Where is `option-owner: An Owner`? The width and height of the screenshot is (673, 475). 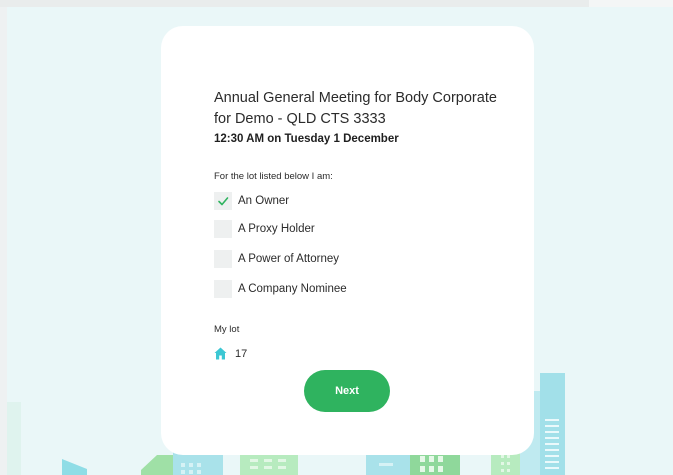 option-owner: An Owner is located at coordinates (251, 200).